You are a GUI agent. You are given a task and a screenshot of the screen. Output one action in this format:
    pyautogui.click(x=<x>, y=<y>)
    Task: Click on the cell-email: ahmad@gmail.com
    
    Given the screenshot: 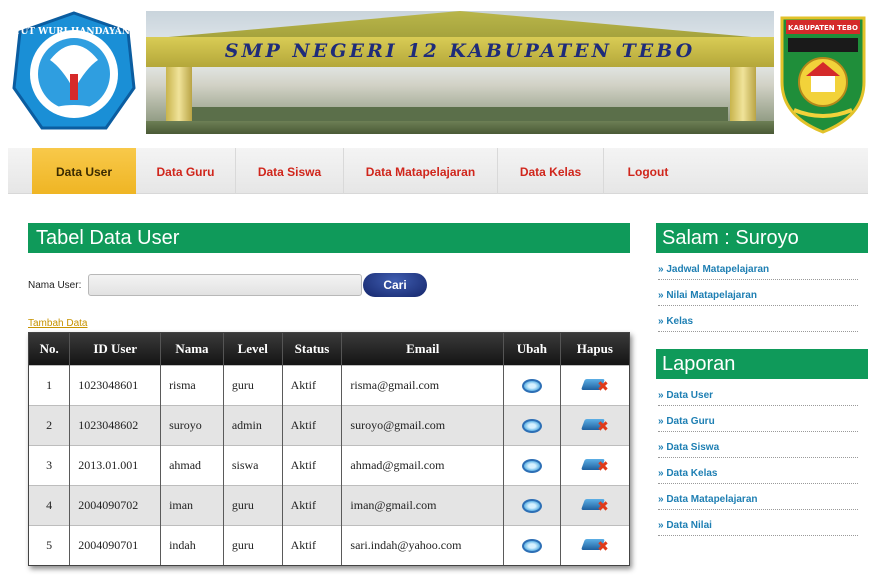 What is the action you would take?
    pyautogui.click(x=422, y=464)
    